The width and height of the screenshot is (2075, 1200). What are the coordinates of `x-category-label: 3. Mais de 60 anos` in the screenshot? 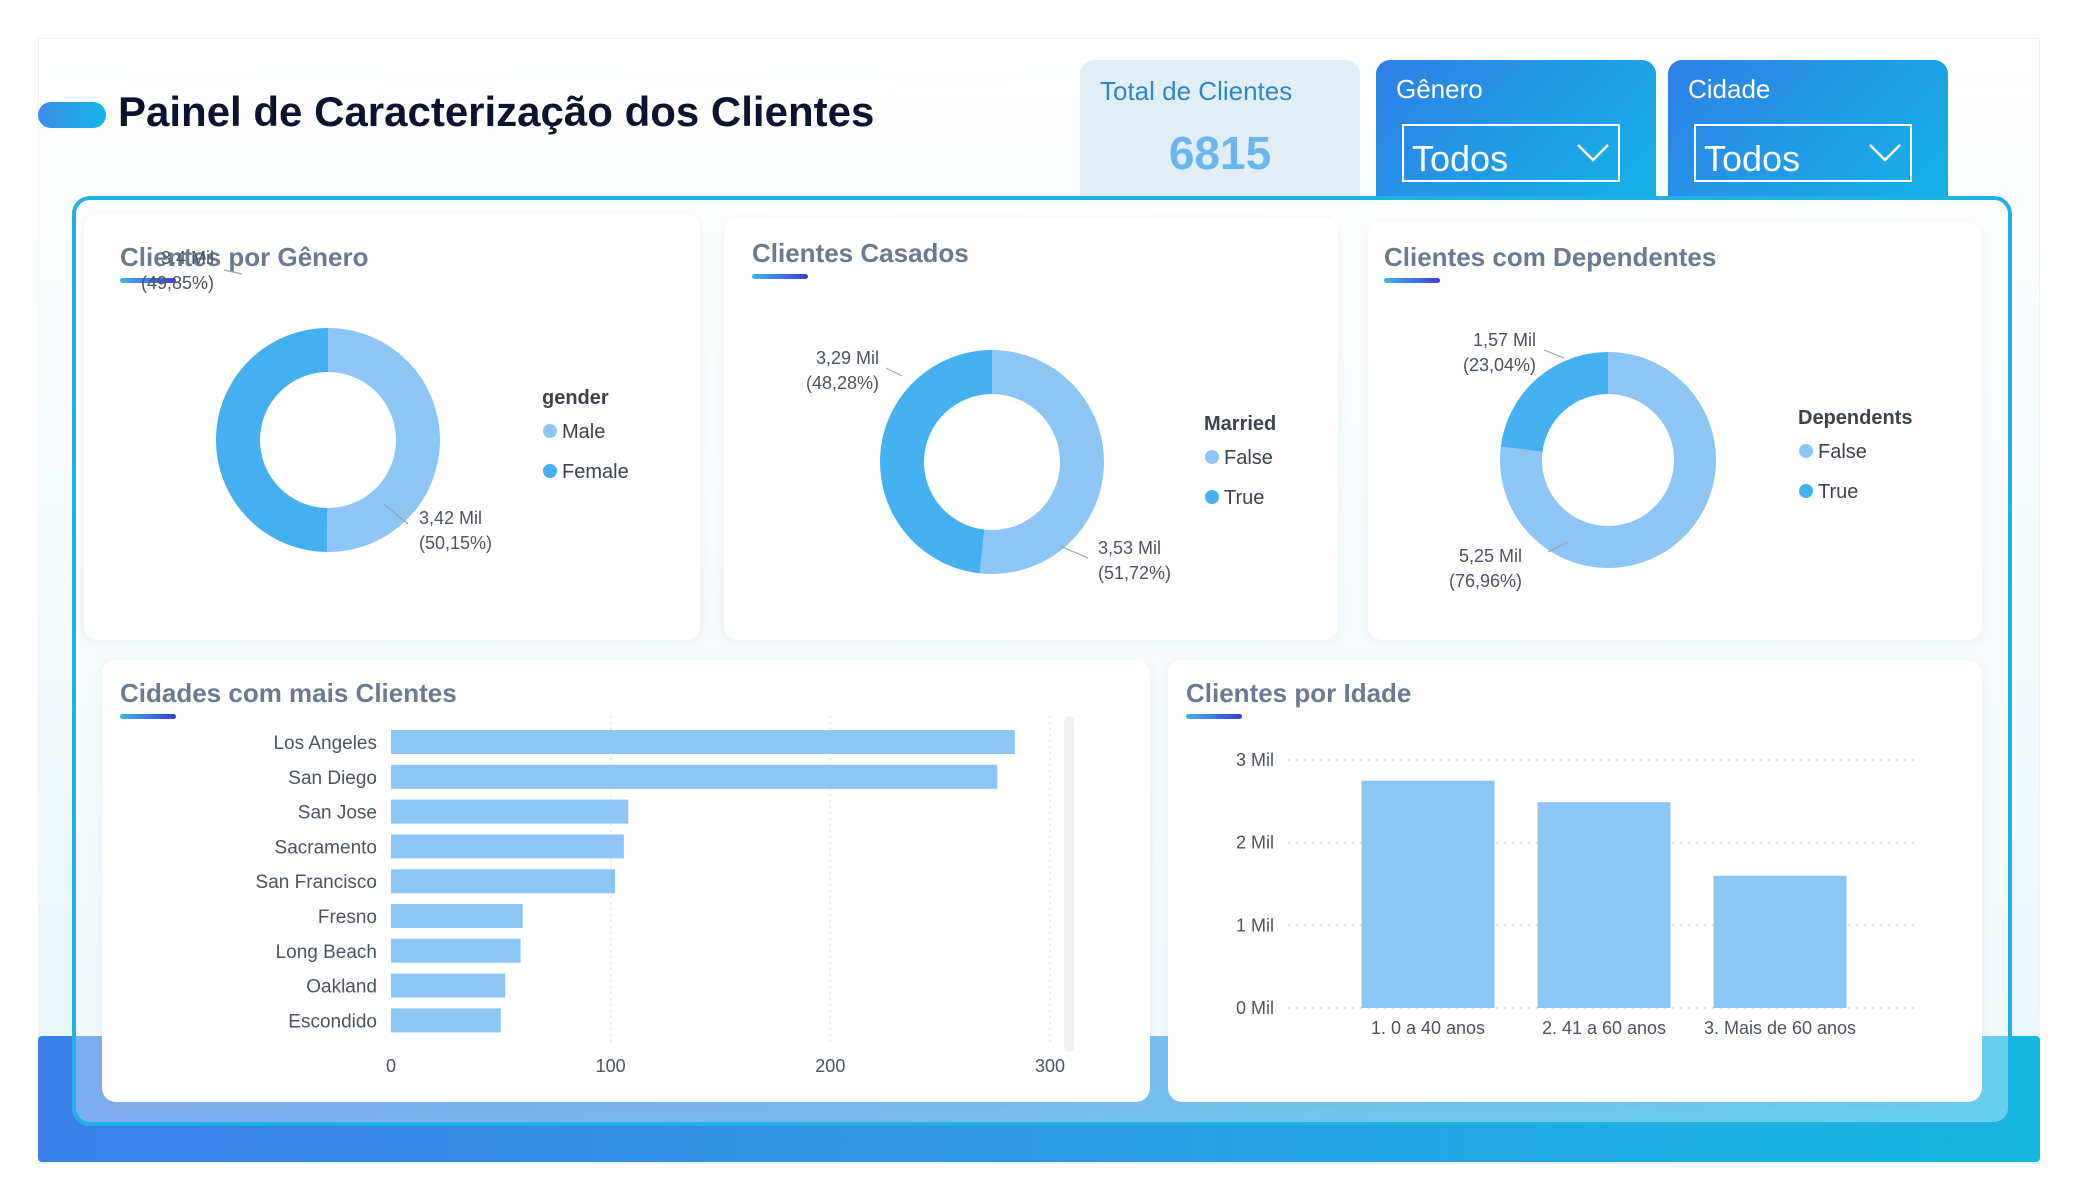 It's located at (1780, 1028).